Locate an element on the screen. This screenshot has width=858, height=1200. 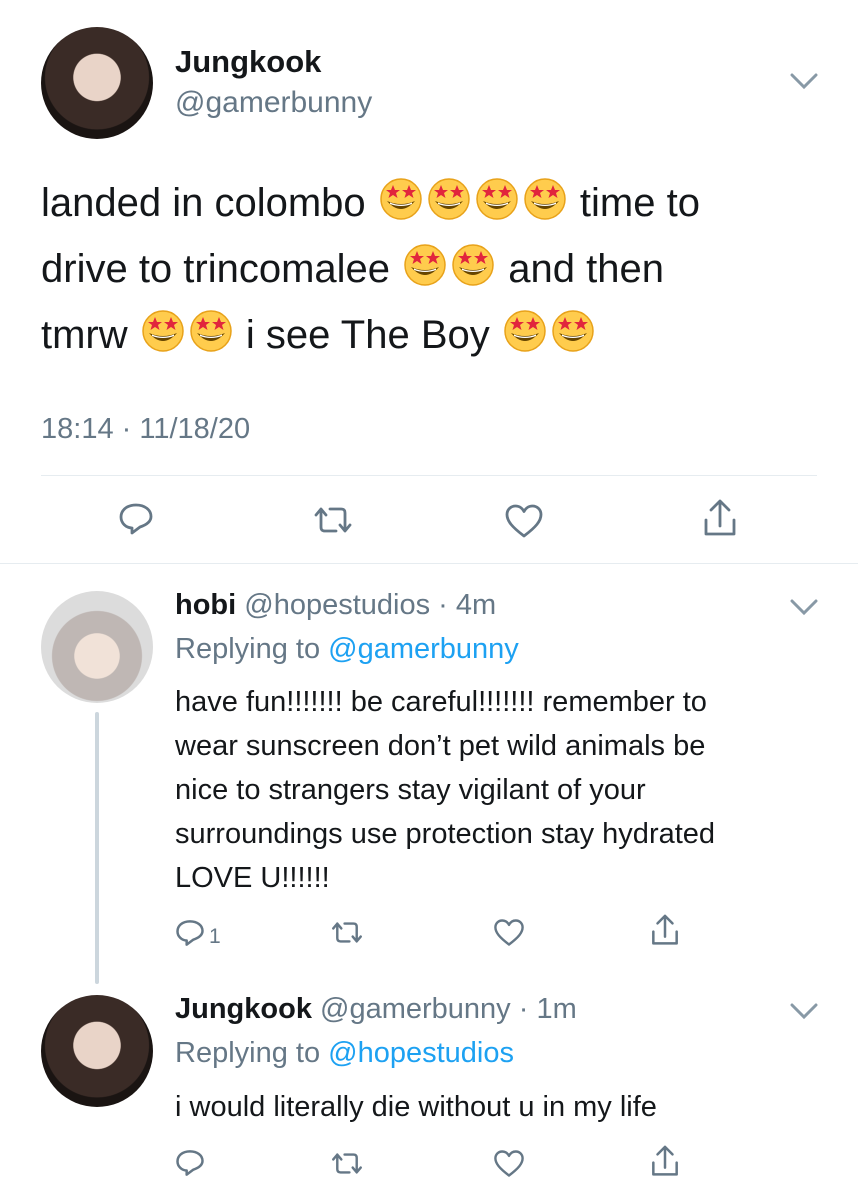
avatar-hobi is located at coordinates (97, 647).